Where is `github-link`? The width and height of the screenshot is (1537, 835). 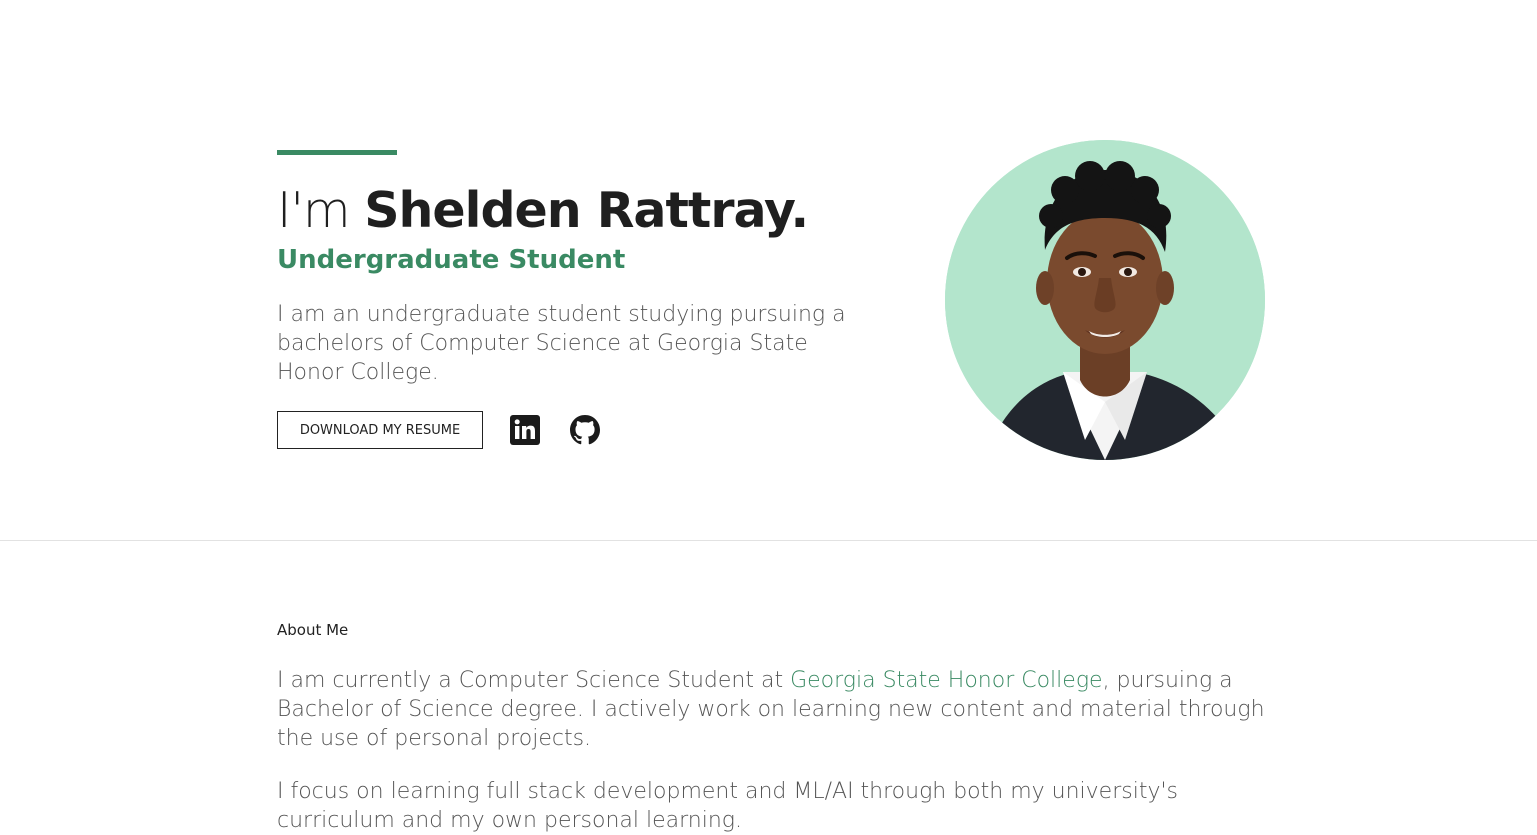
github-link is located at coordinates (585, 430).